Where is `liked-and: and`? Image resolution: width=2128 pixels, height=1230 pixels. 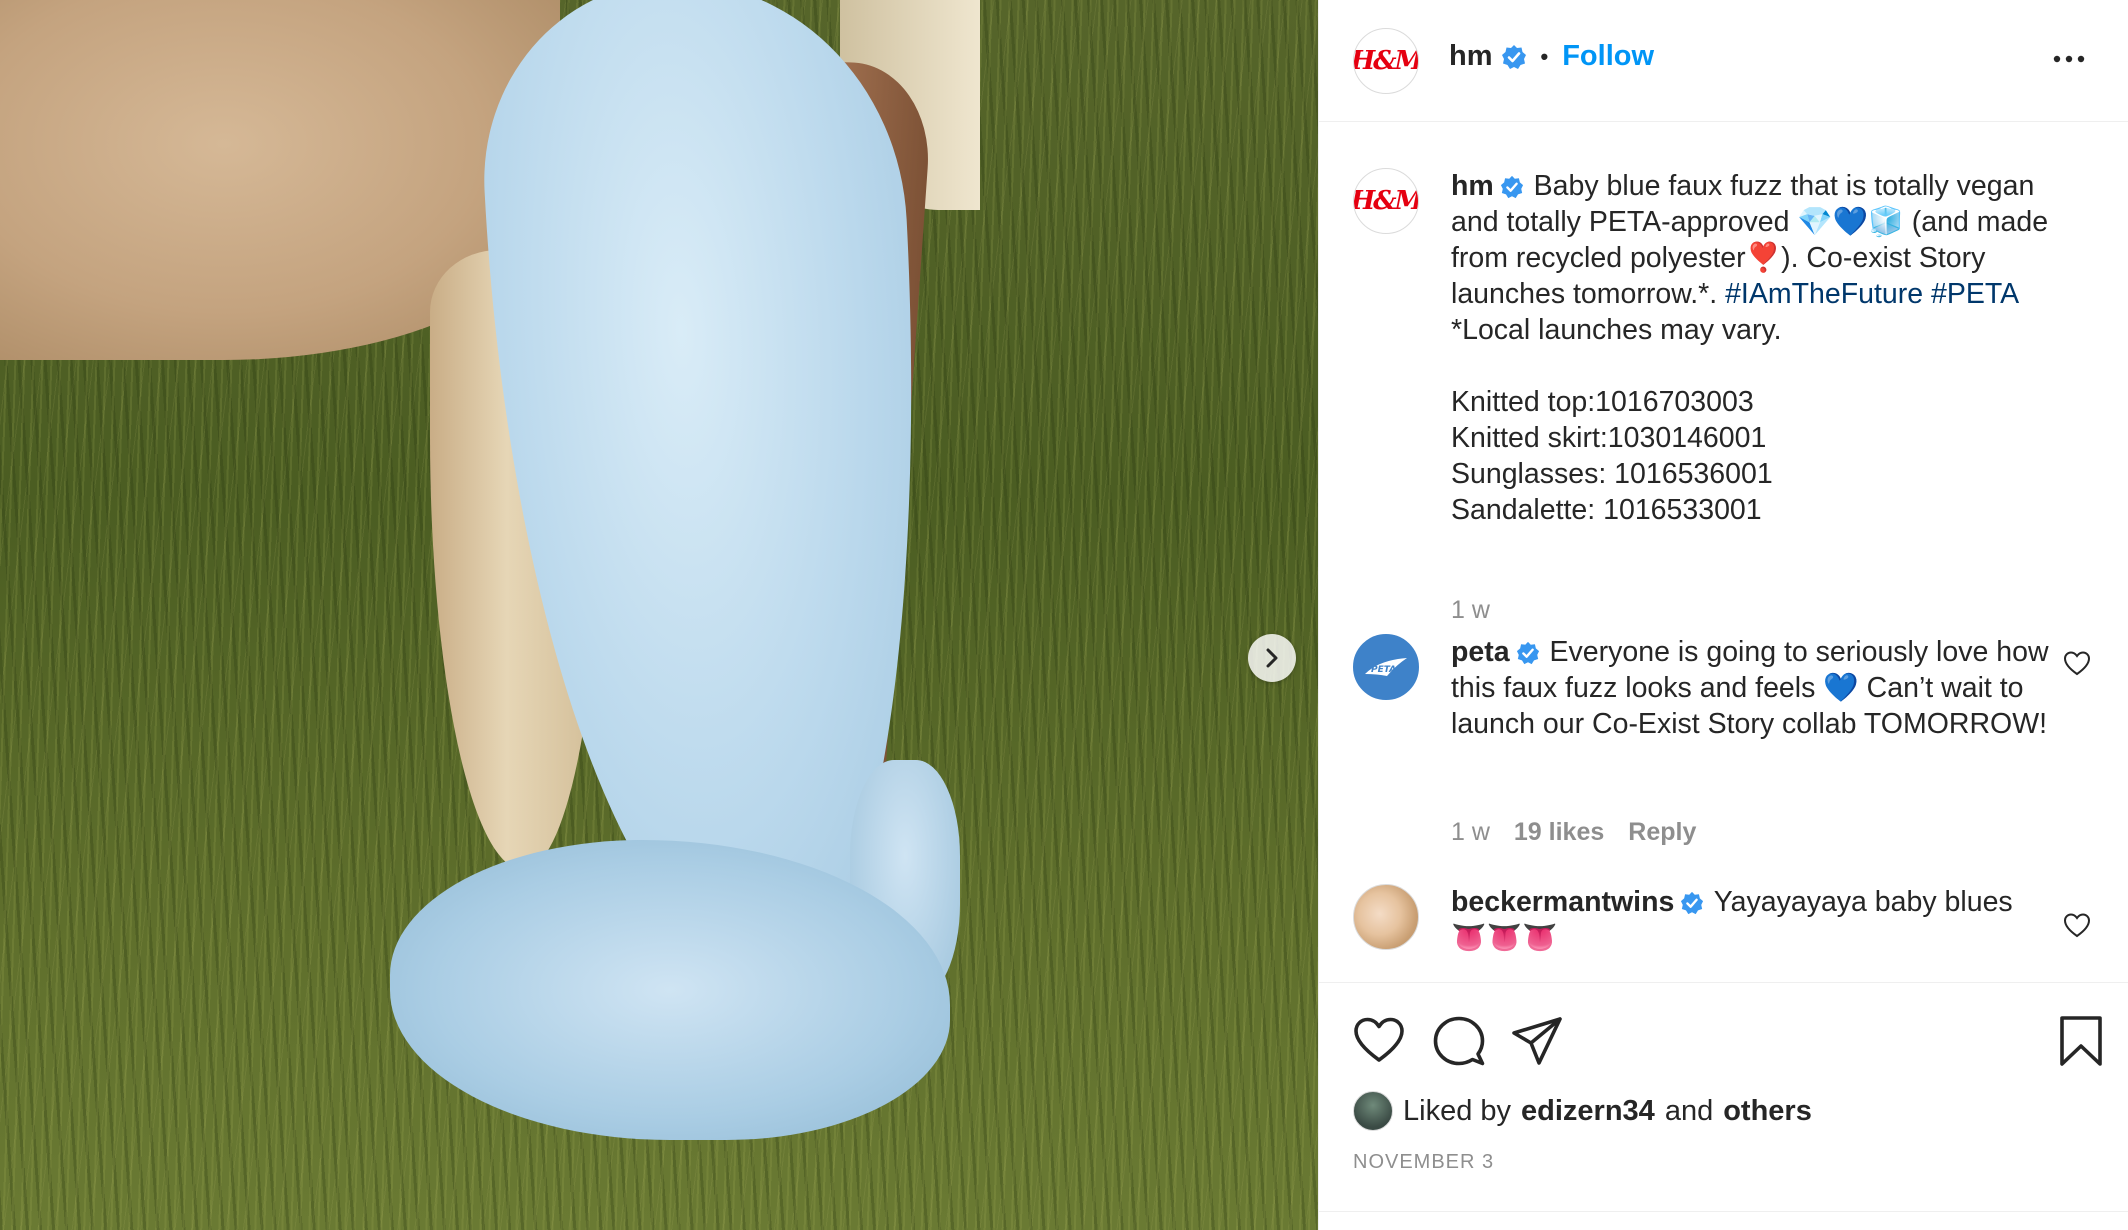 liked-and: and is located at coordinates (1689, 1110).